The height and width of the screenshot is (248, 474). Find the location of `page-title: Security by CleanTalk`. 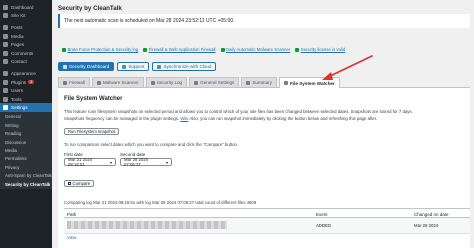

page-title: Security by CleanTalk is located at coordinates (90, 8).